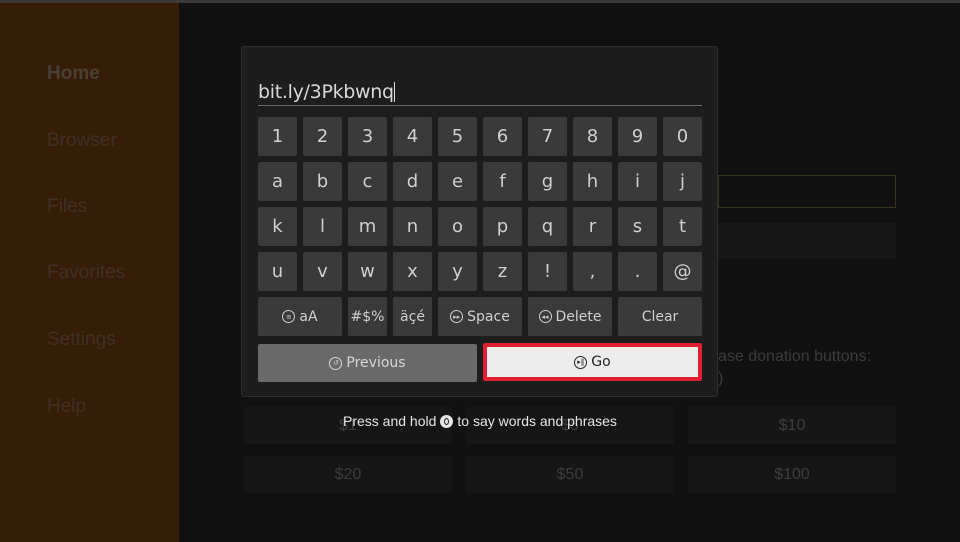  What do you see at coordinates (86, 273) in the screenshot?
I see `sidebar-item-favorites: Favorites` at bounding box center [86, 273].